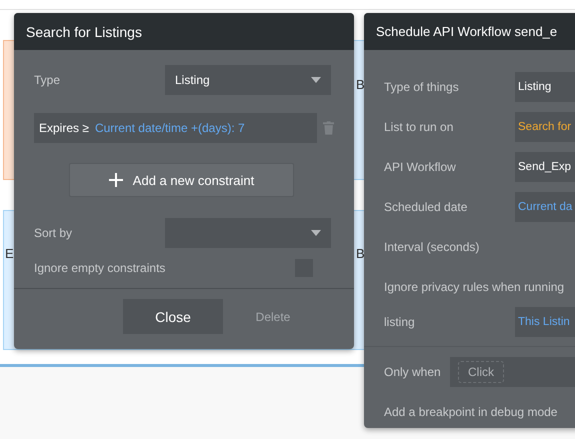  Describe the element at coordinates (426, 207) in the screenshot. I see `field-label: Scheduled date` at that location.